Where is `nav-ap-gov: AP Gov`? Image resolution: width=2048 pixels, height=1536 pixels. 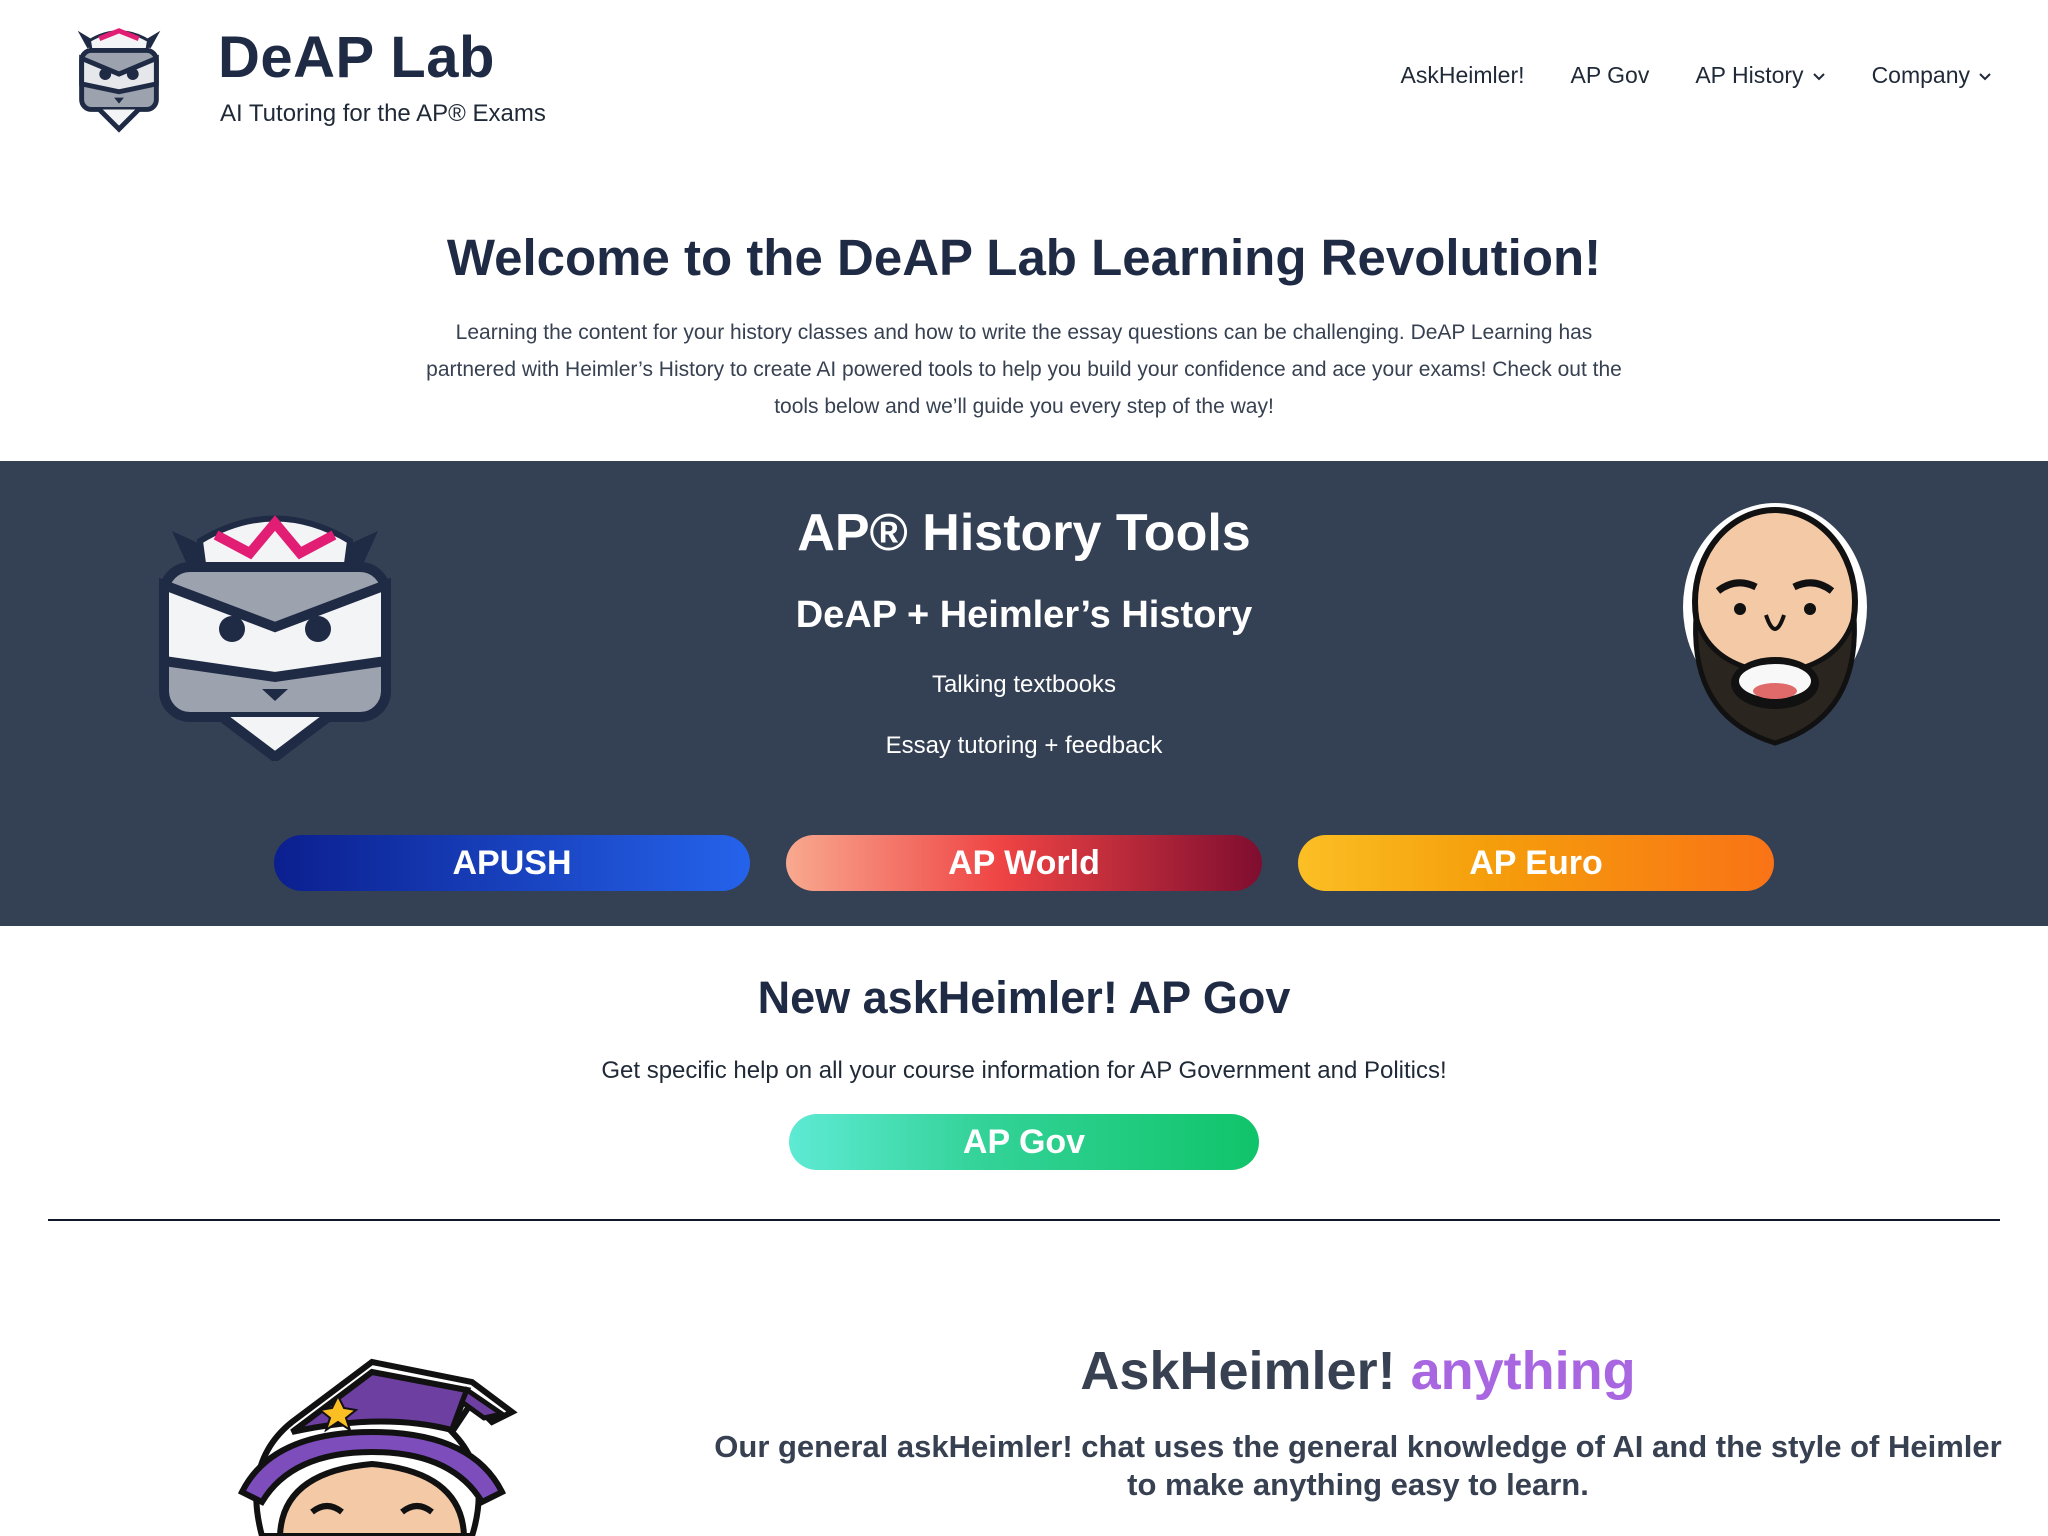
nav-ap-gov: AP Gov is located at coordinates (1610, 75).